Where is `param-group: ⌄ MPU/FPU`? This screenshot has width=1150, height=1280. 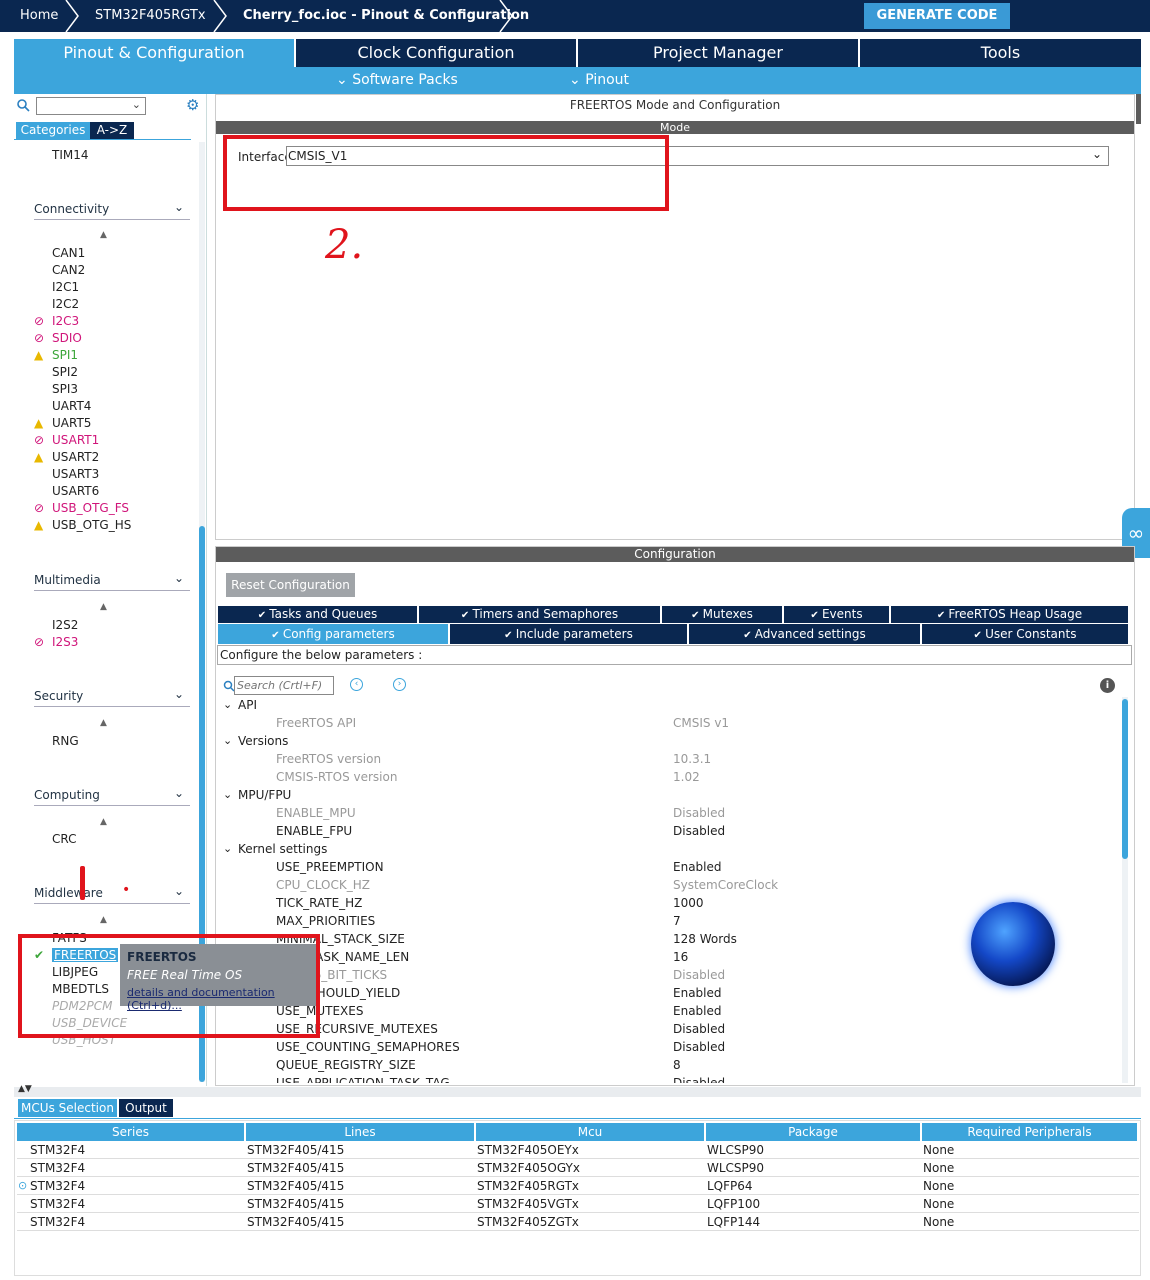
param-group: ⌄ MPU/FPU is located at coordinates (666, 796).